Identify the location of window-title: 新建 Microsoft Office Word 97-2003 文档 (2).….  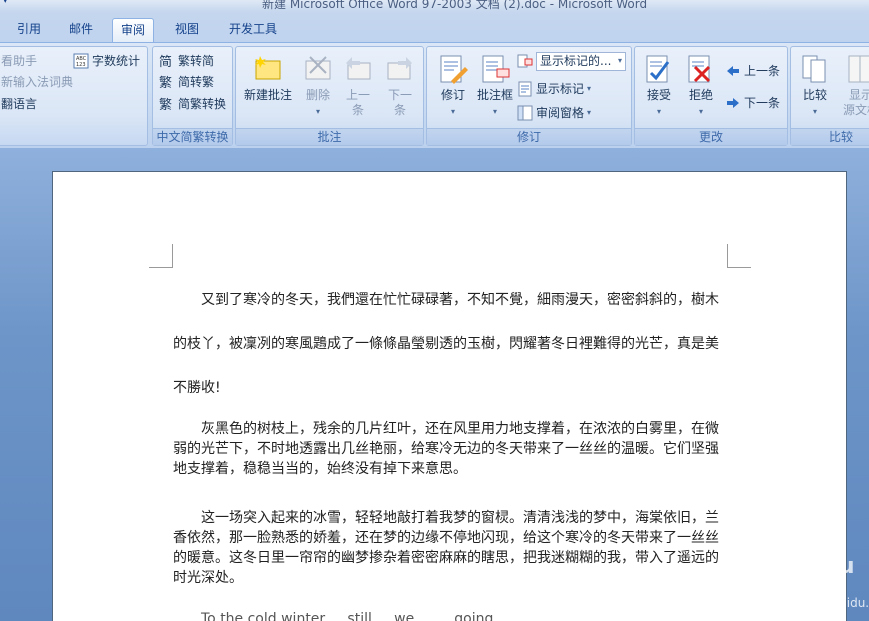
(455, 5).